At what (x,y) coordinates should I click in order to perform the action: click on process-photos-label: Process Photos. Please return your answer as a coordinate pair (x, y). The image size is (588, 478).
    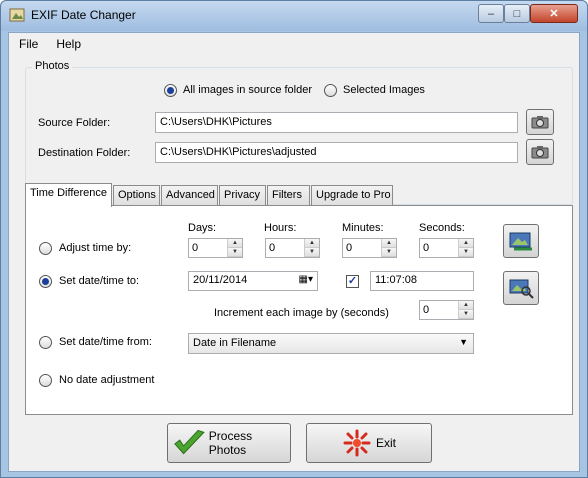
    Looking at the image, I should click on (230, 443).